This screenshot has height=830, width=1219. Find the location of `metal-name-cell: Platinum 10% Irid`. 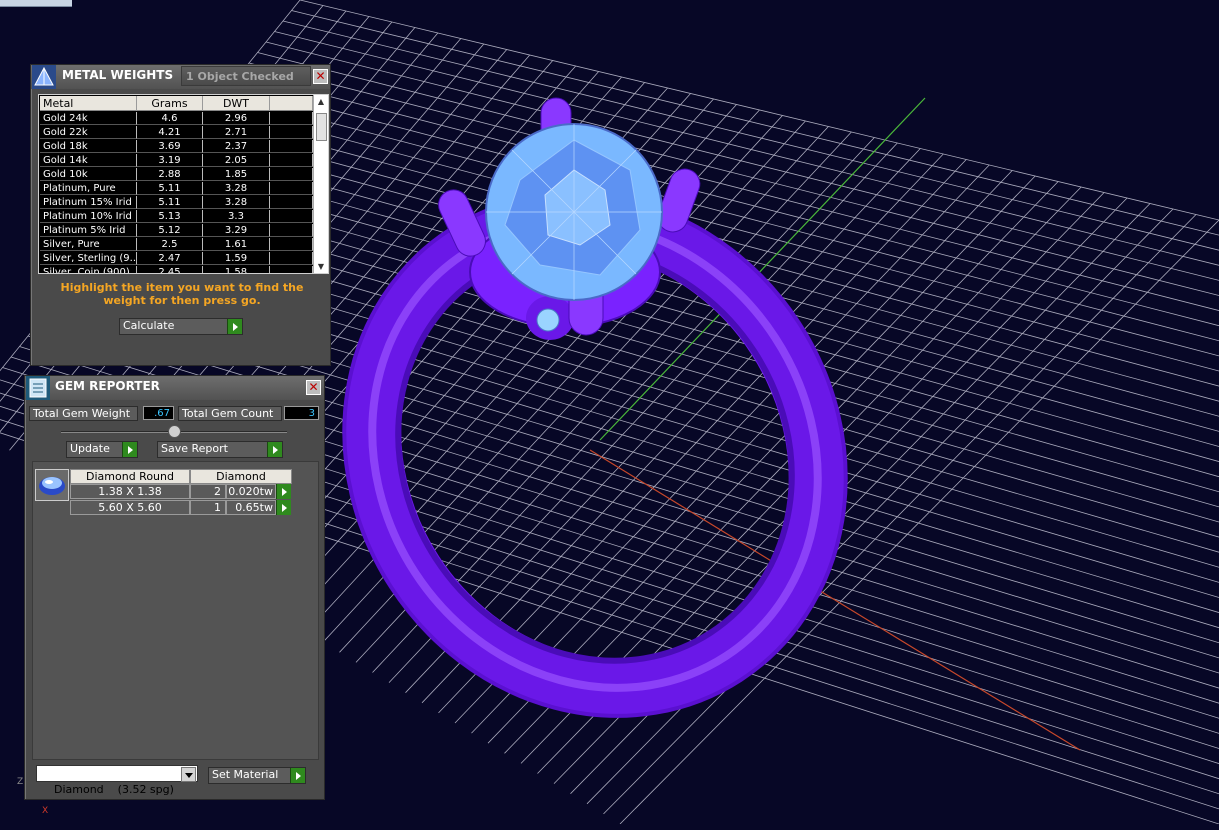

metal-name-cell: Platinum 10% Irid is located at coordinates (88, 216).